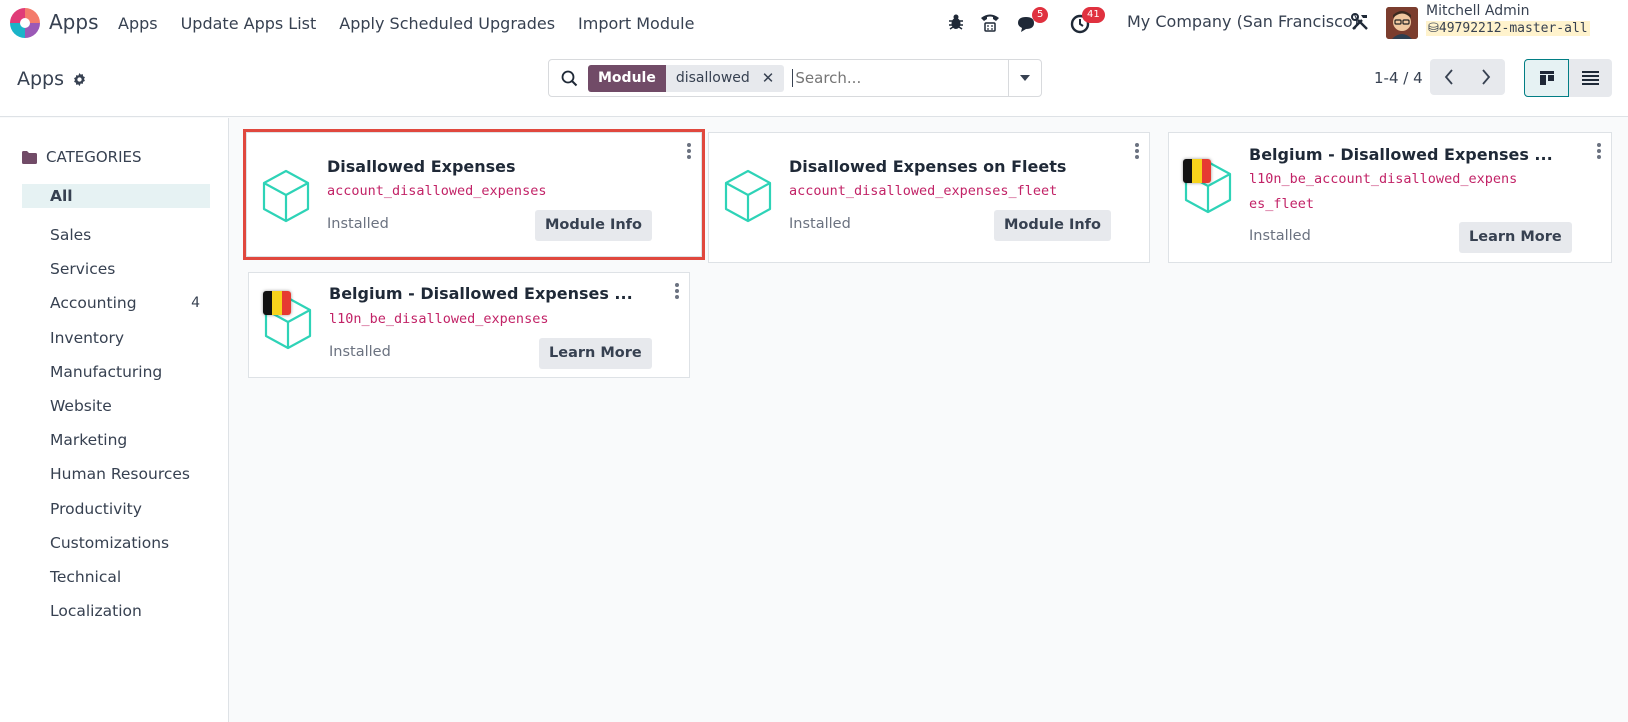  Describe the element at coordinates (29, 157) in the screenshot. I see `folder-icon` at that location.